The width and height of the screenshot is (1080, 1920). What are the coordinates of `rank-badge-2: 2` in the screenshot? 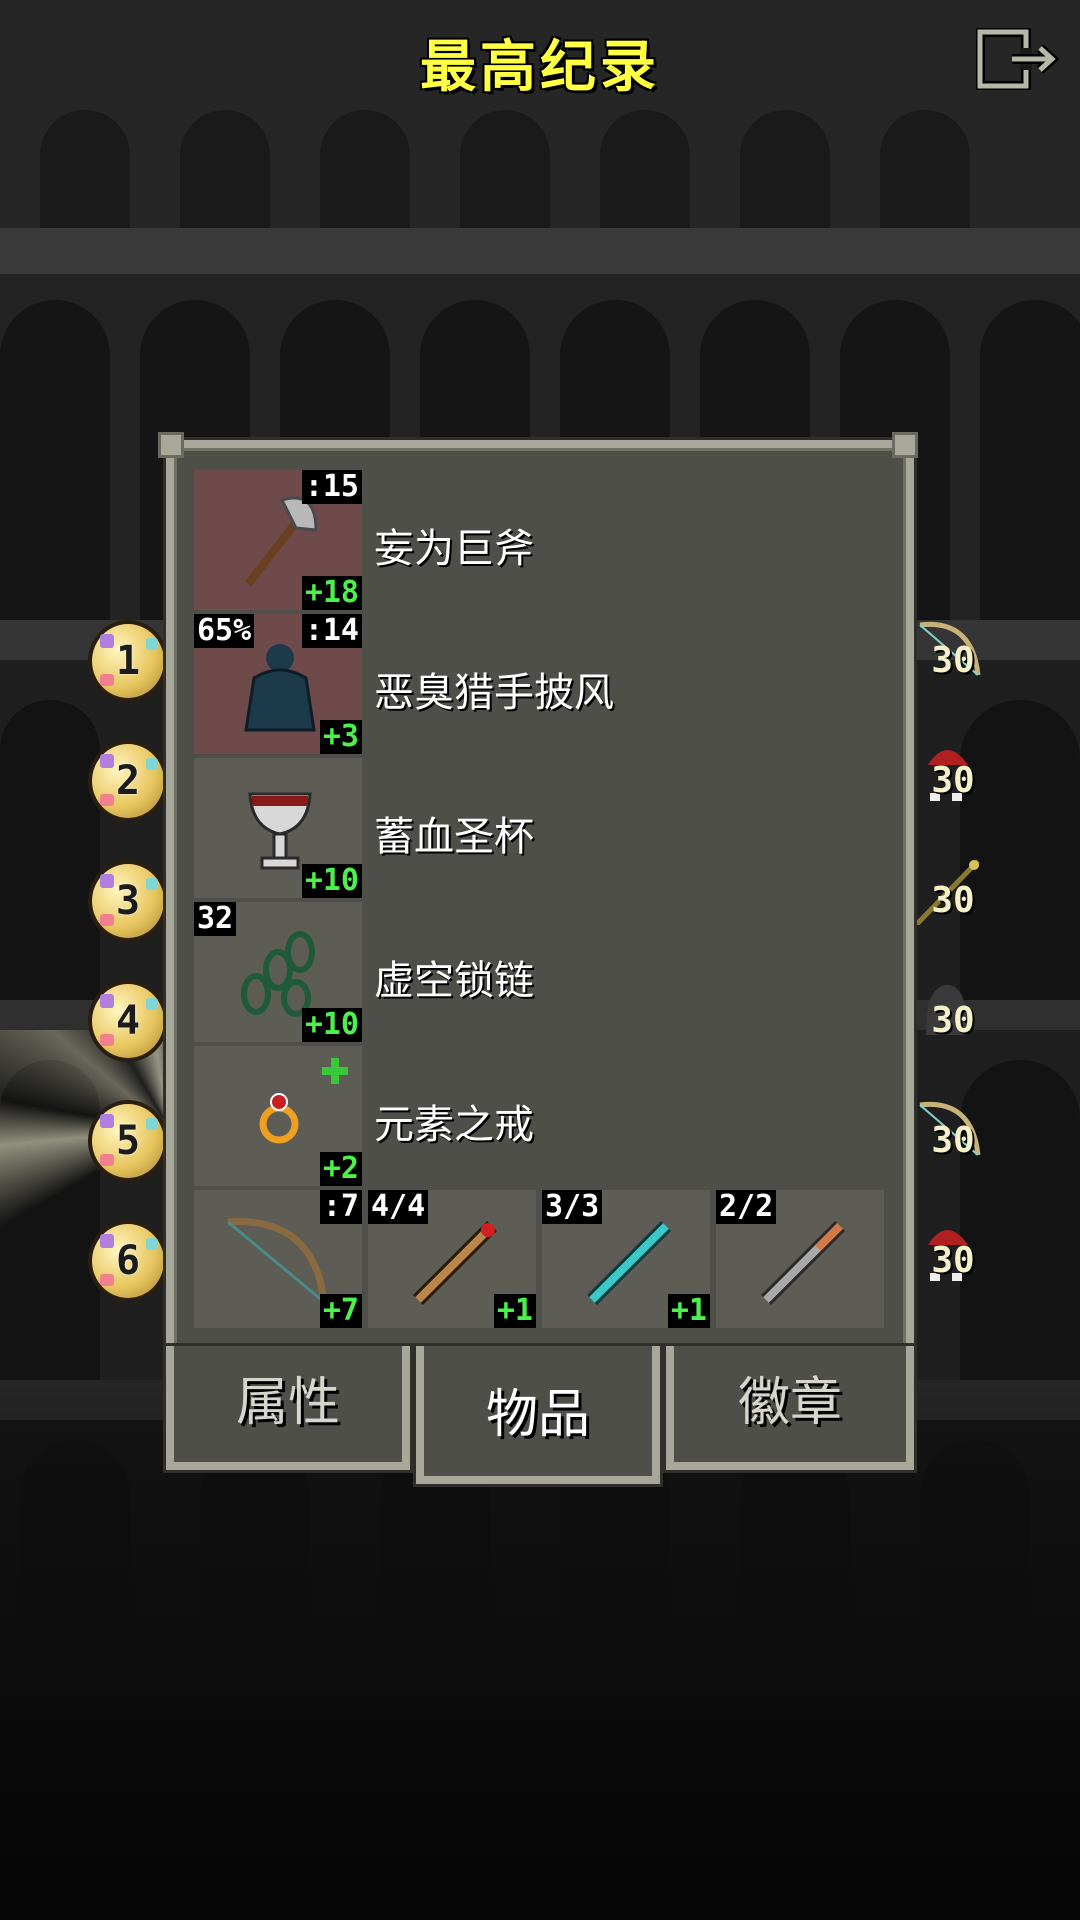 It's located at (128, 781).